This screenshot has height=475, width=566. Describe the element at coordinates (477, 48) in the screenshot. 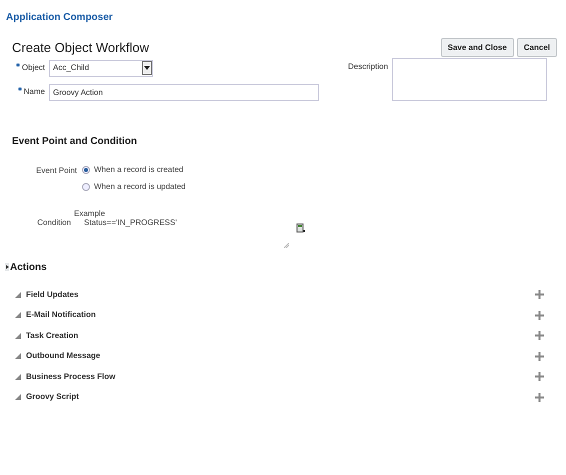

I see `save-and-close-button: Save and Close` at that location.